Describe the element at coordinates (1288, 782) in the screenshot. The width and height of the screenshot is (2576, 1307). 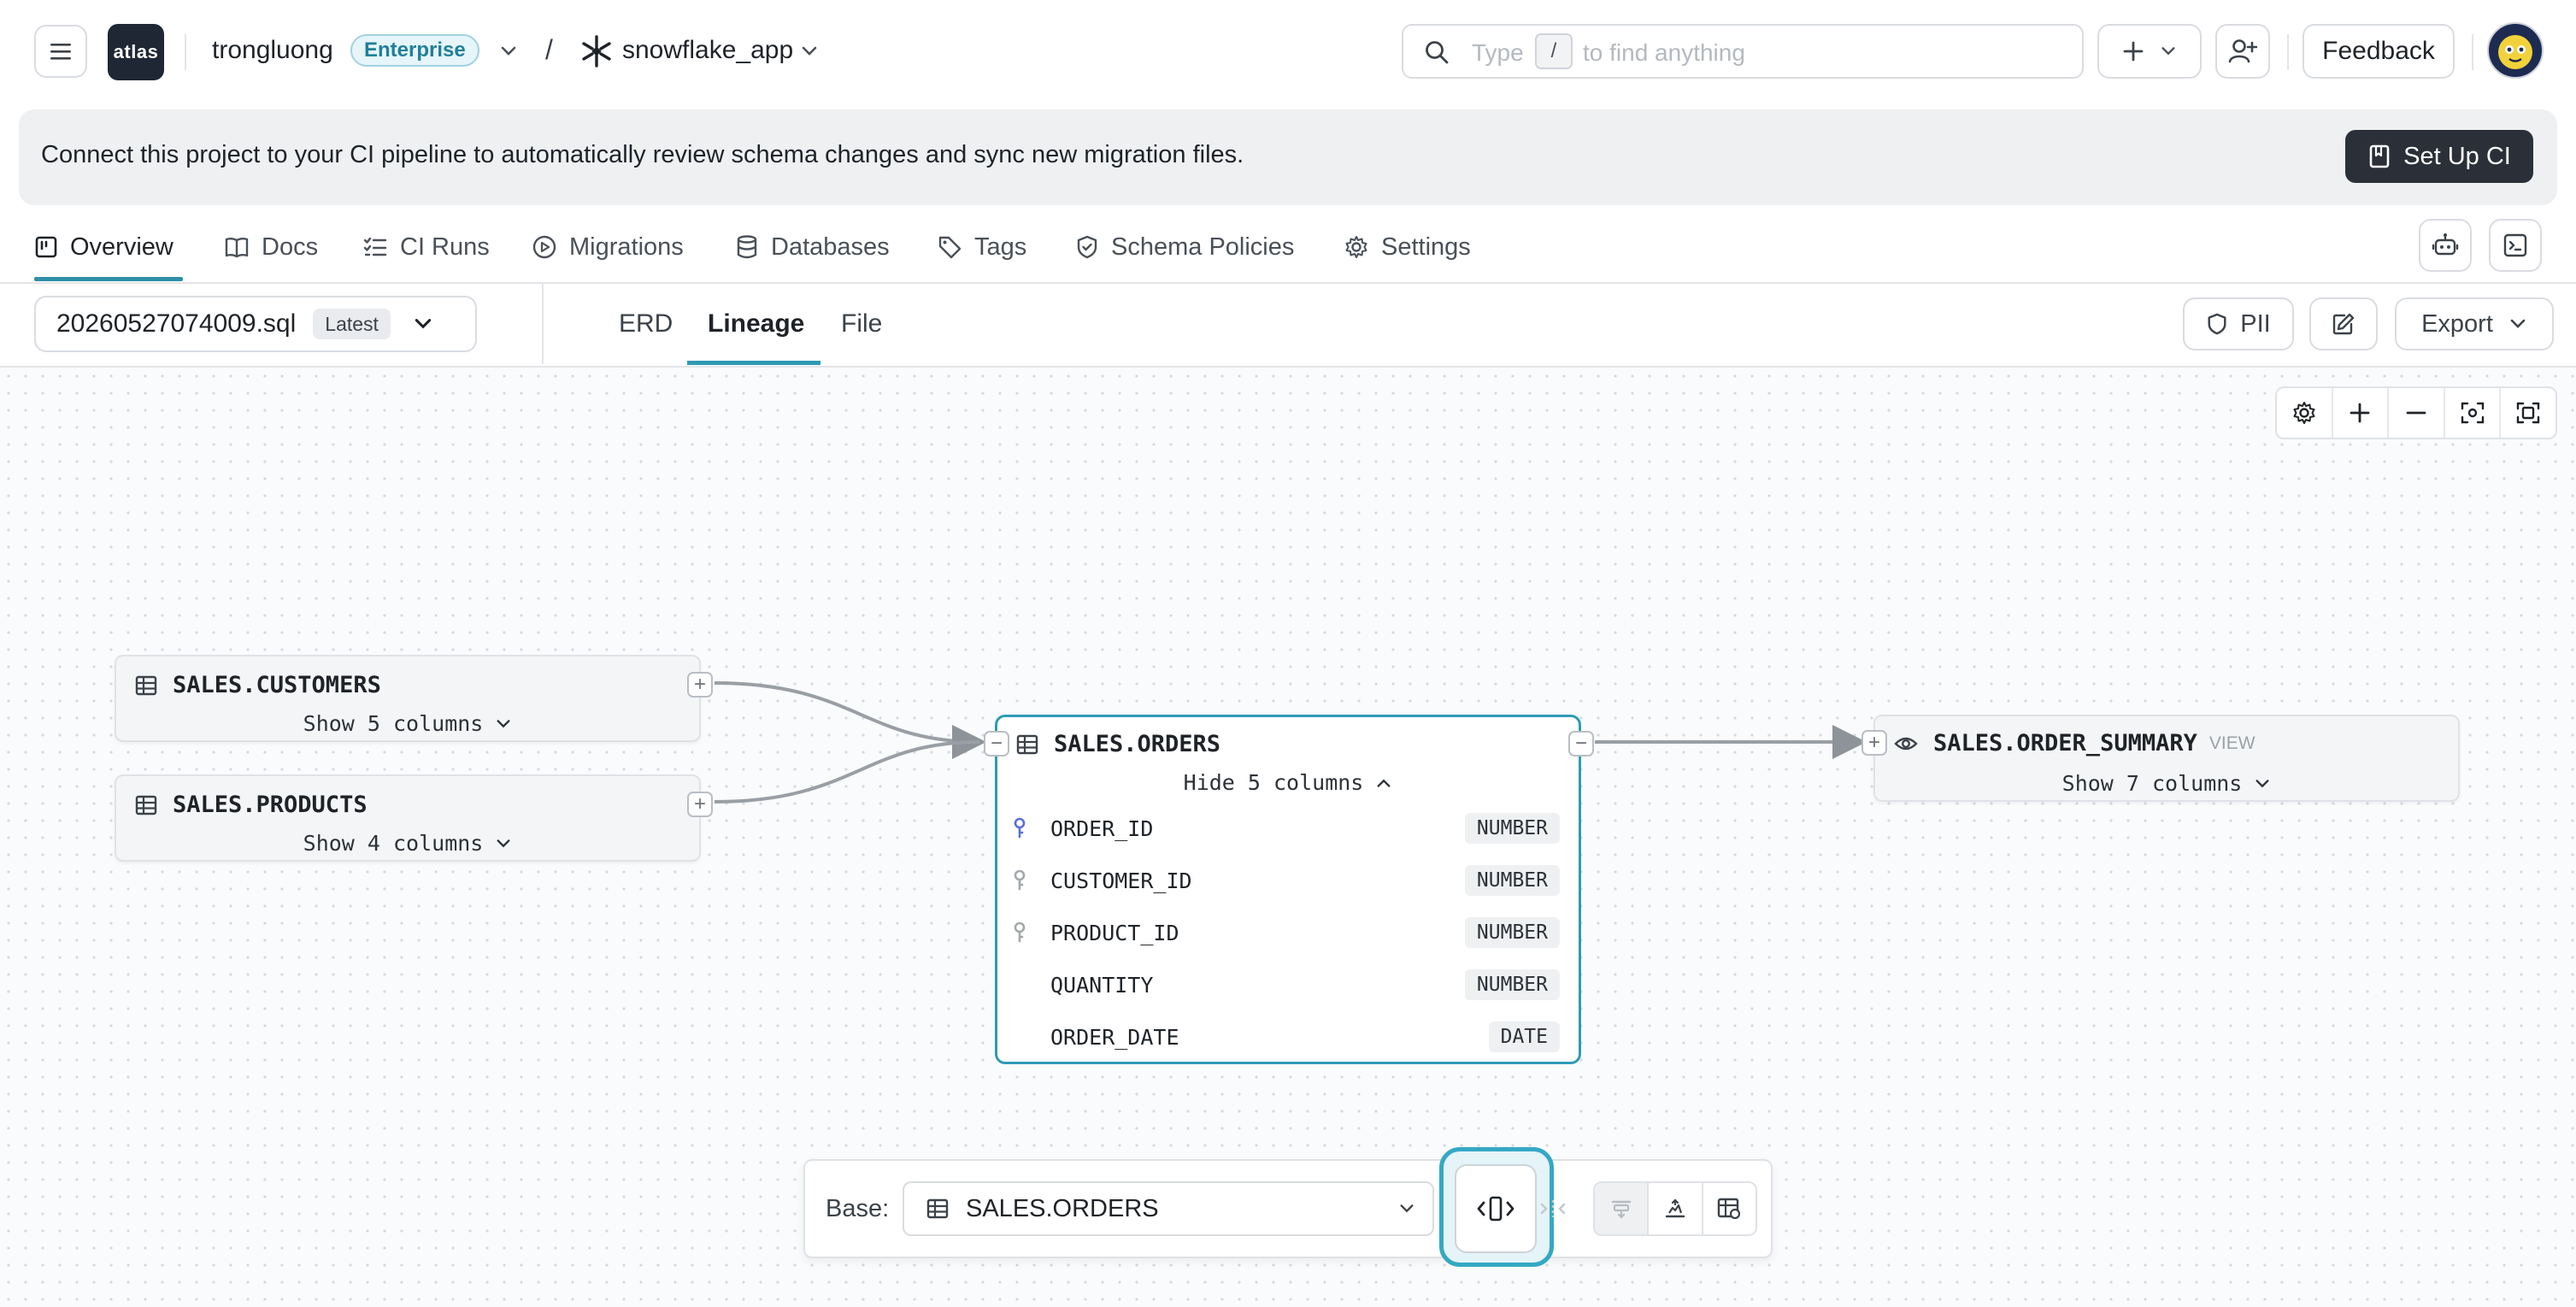
I see `hide-columns-toggle: Hide 5 columns` at that location.